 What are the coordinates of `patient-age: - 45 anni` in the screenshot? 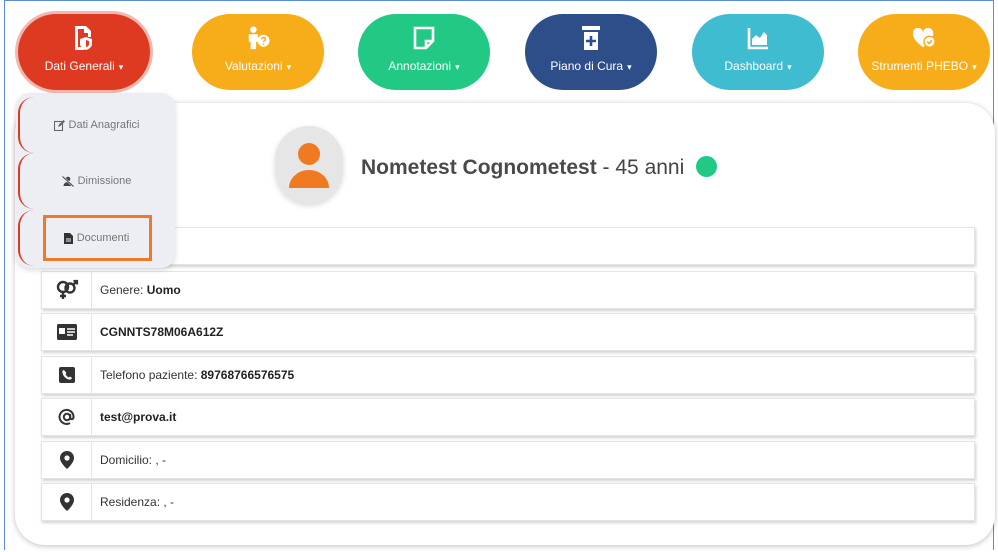 It's located at (643, 167).